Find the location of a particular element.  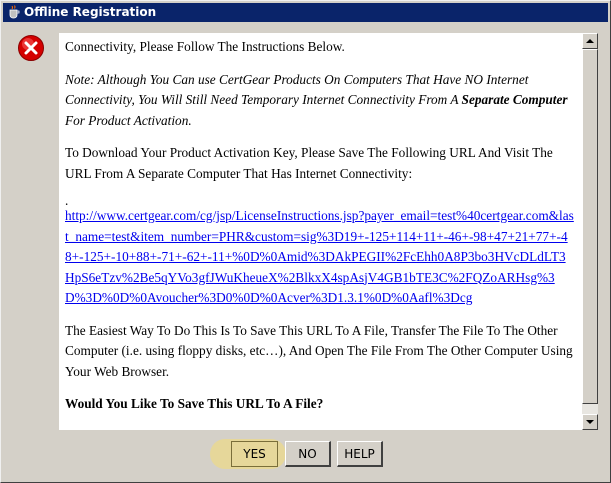

scroll-down-button is located at coordinates (590, 422).